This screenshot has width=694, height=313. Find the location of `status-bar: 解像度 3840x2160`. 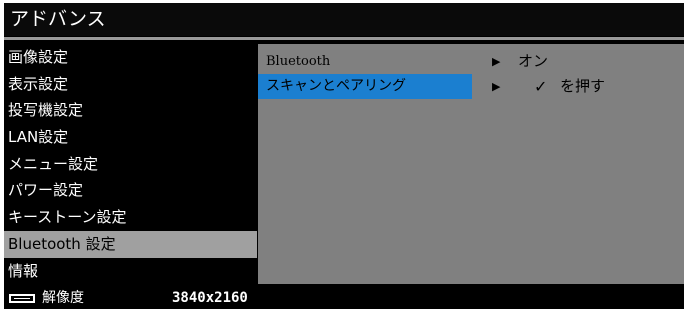

status-bar: 解像度 3840x2160 is located at coordinates (344, 298).